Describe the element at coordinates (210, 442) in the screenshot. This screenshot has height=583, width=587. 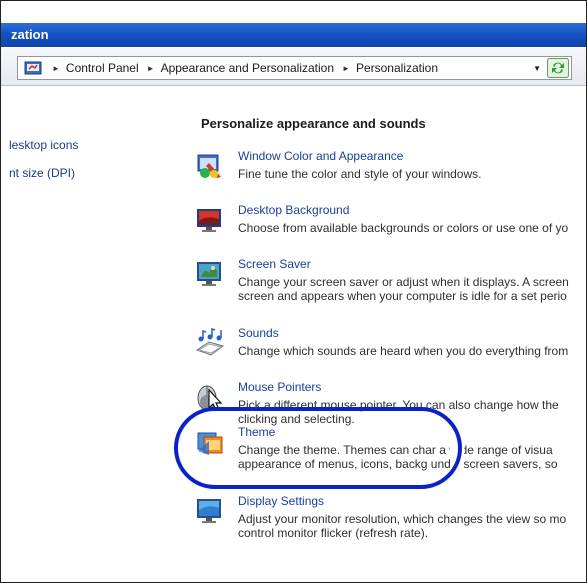
I see `theme-icon` at that location.